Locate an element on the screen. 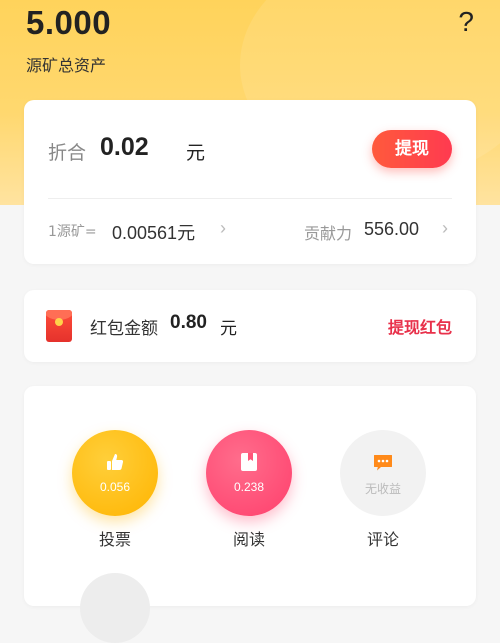  read-label: 阅读 is located at coordinates (248, 539).